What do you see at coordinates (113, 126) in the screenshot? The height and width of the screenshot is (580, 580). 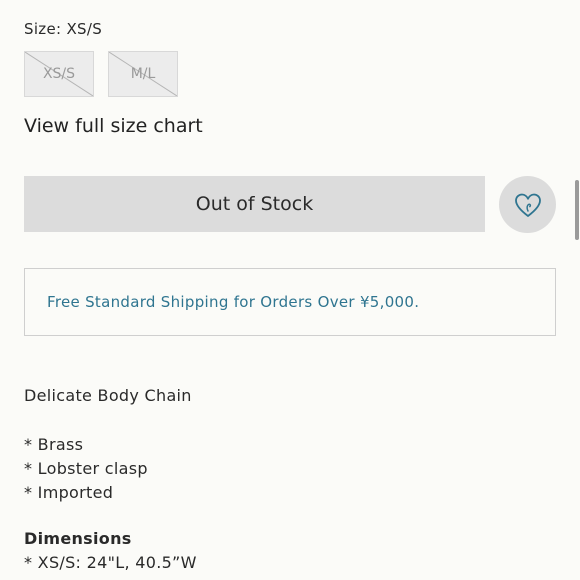 I see `size-chart-link: View full size chart` at bounding box center [113, 126].